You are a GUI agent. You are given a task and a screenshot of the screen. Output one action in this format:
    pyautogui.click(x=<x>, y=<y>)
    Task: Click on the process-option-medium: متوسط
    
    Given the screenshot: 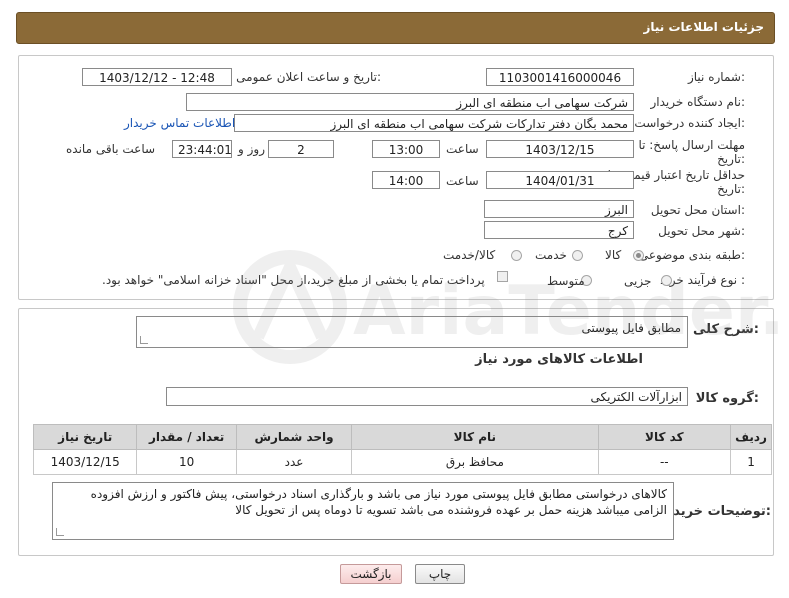 What is the action you would take?
    pyautogui.click(x=566, y=281)
    